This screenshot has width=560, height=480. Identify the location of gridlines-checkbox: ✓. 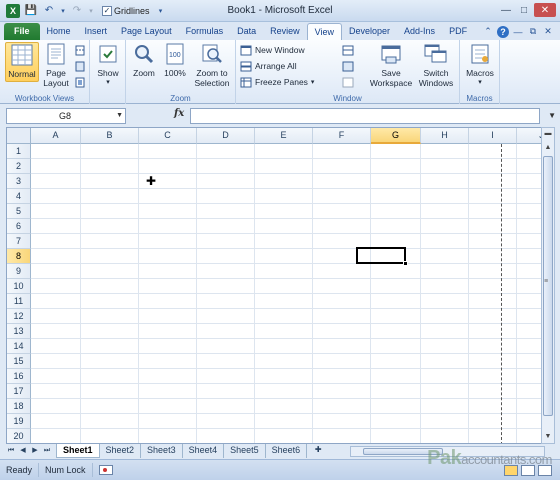
(107, 10).